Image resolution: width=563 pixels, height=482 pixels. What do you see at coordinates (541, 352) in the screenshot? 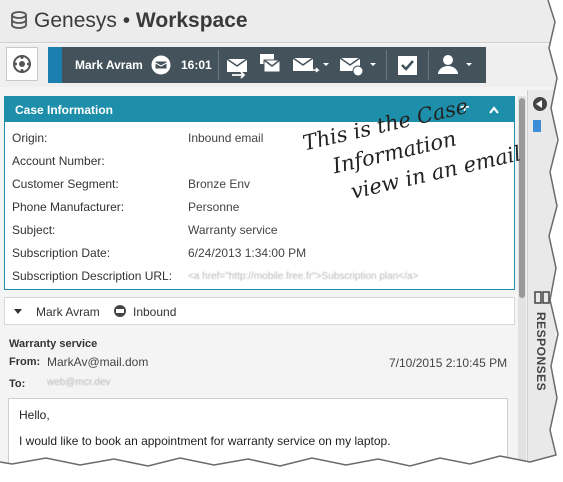
I see `responses-tab-label: RESPONSES` at bounding box center [541, 352].